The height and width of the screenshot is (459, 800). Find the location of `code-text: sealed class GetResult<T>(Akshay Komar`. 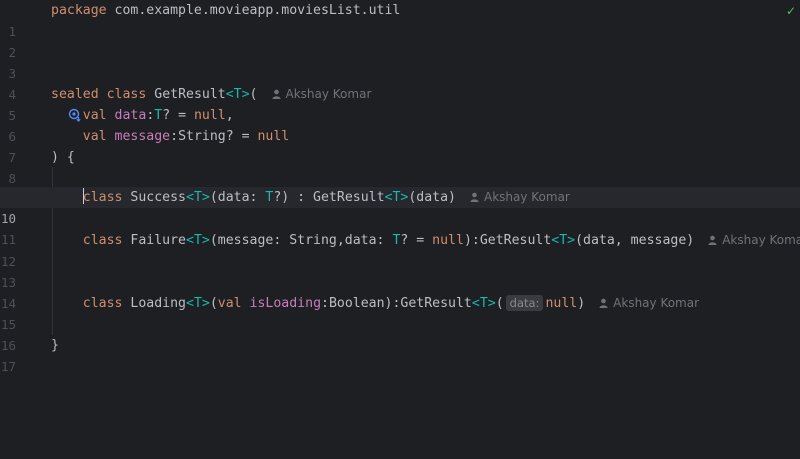

code-text: sealed class GetResult<T>(Akshay Komar is located at coordinates (211, 94).